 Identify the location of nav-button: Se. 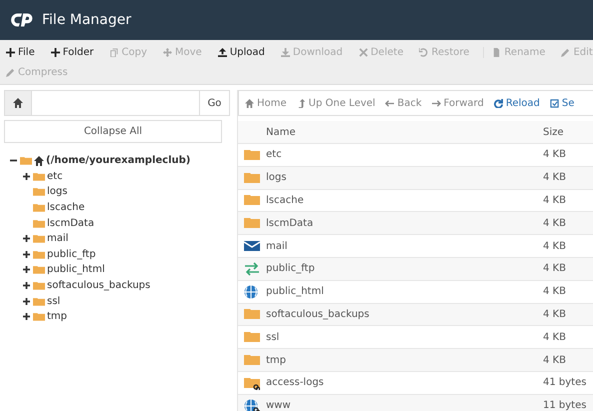
(562, 103).